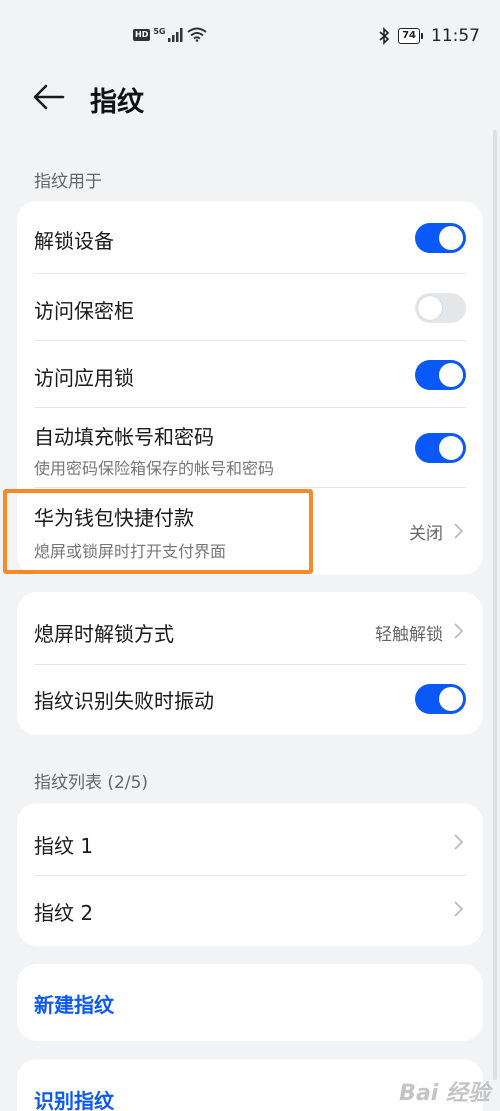 This screenshot has height=1111, width=500. I want to click on section-label-usage: 指纹用于, so click(68, 182).